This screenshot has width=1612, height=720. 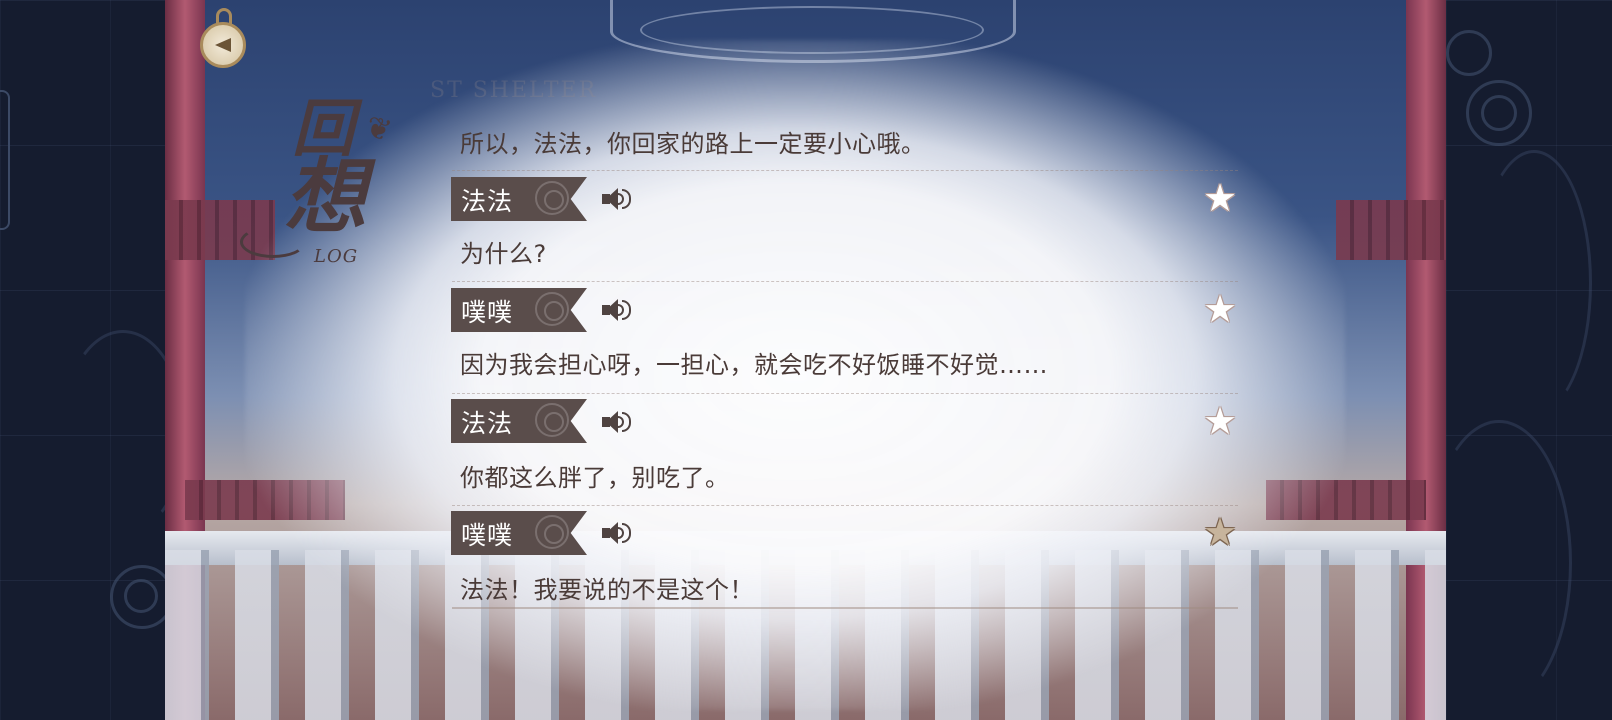 I want to click on right-side-panel, so click(x=1529, y=360).